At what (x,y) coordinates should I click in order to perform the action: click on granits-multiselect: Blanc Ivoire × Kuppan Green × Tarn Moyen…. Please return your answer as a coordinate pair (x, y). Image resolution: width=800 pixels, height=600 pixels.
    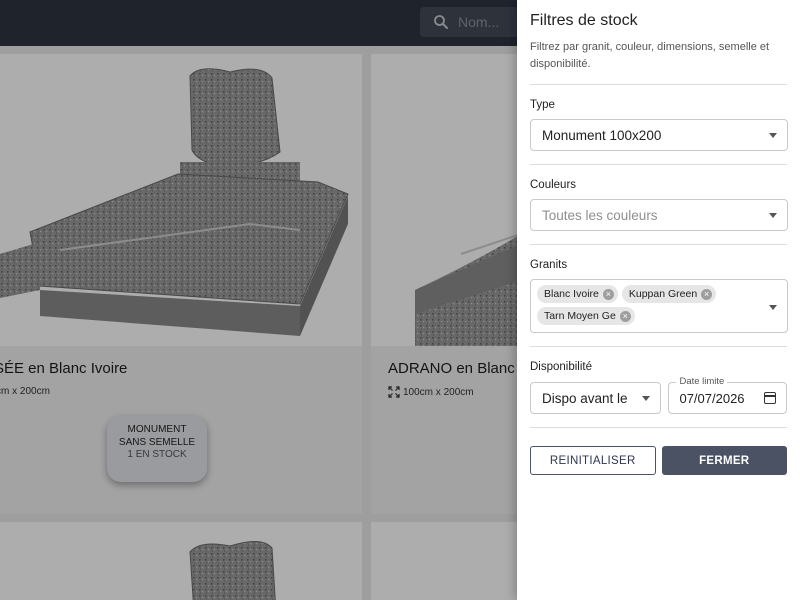
    Looking at the image, I should click on (659, 306).